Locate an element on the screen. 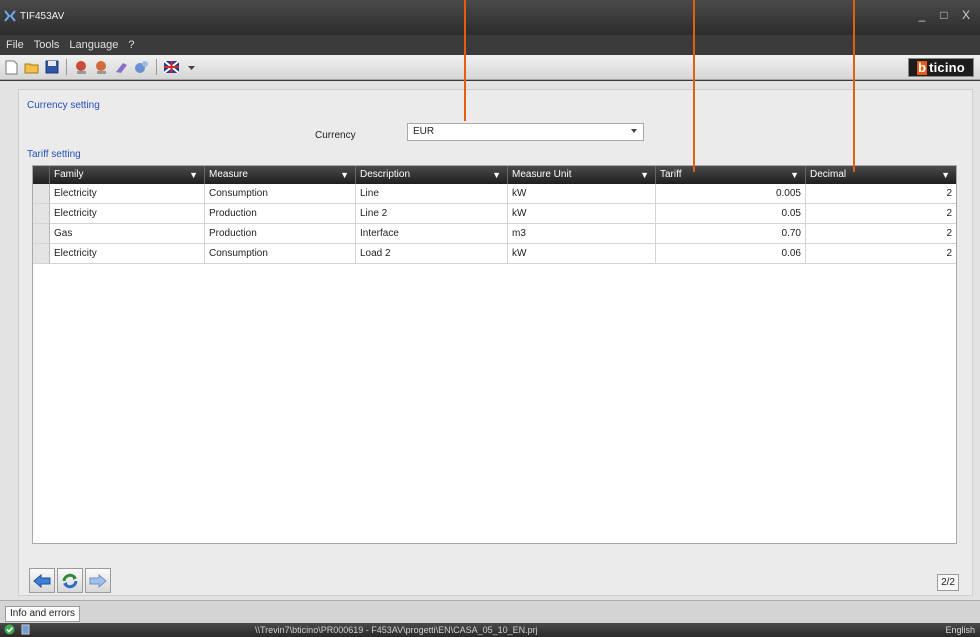 The width and height of the screenshot is (980, 637). cell-description: Load 2 is located at coordinates (432, 254).